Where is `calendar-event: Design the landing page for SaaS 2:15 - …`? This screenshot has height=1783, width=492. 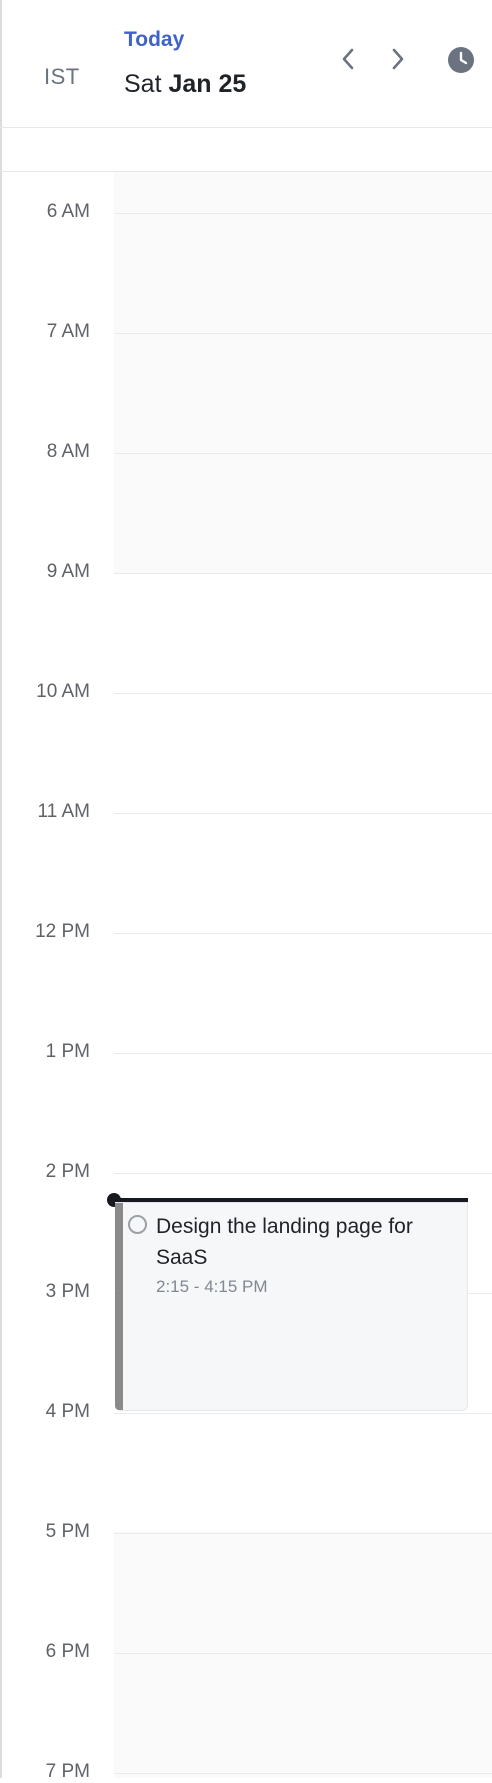
calendar-event: Design the landing page for SaaS 2:15 - … is located at coordinates (291, 1306).